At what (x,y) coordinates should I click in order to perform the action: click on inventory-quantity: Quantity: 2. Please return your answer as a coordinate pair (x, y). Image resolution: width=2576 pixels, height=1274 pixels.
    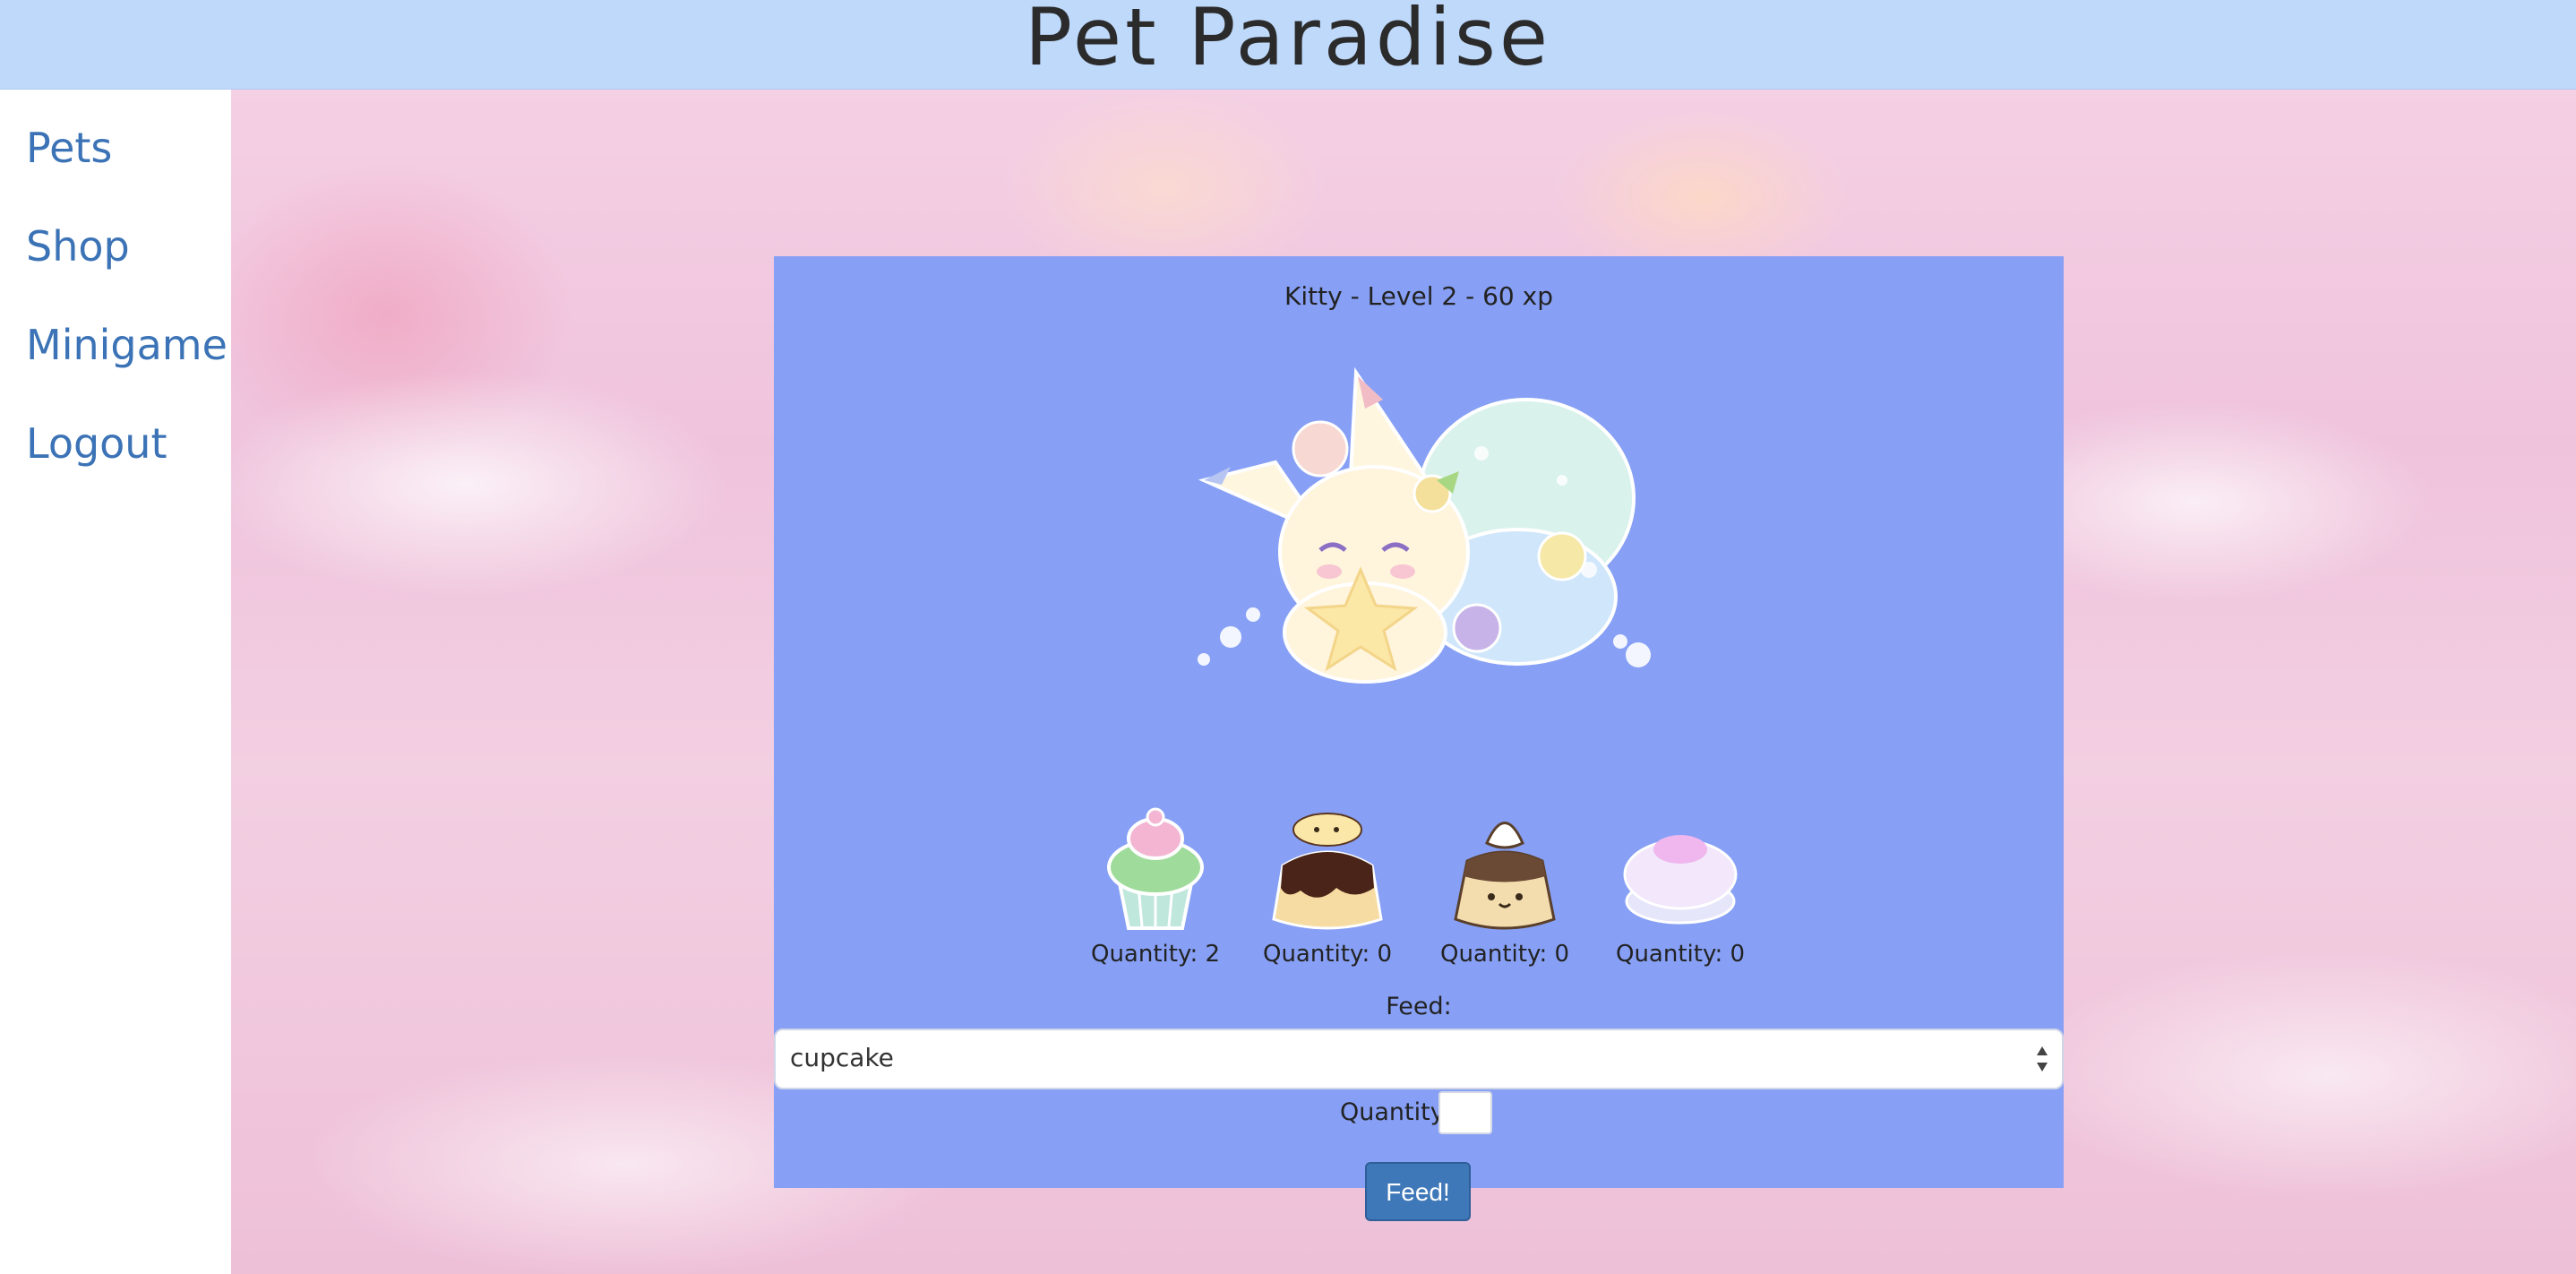
    Looking at the image, I should click on (1155, 955).